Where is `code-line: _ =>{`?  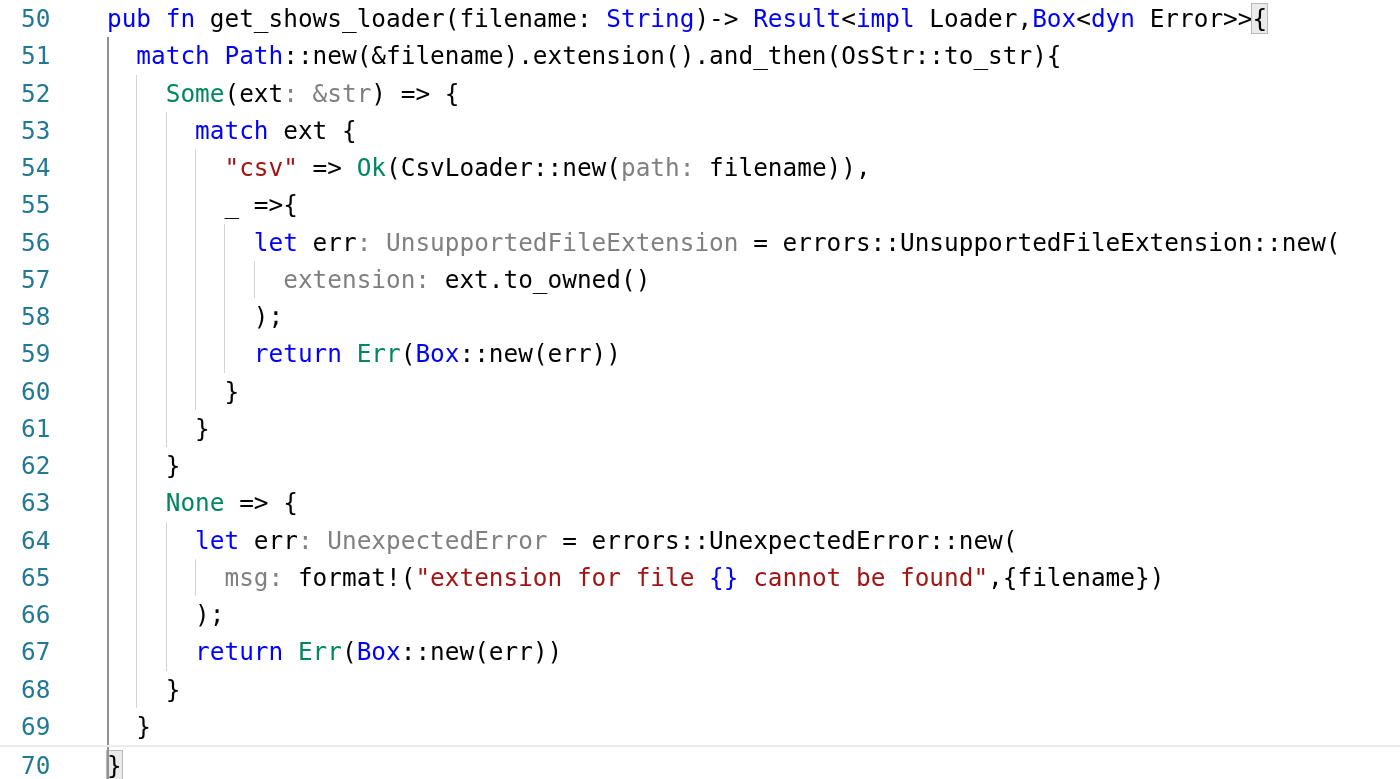
code-line: _ =>{ is located at coordinates (260, 205).